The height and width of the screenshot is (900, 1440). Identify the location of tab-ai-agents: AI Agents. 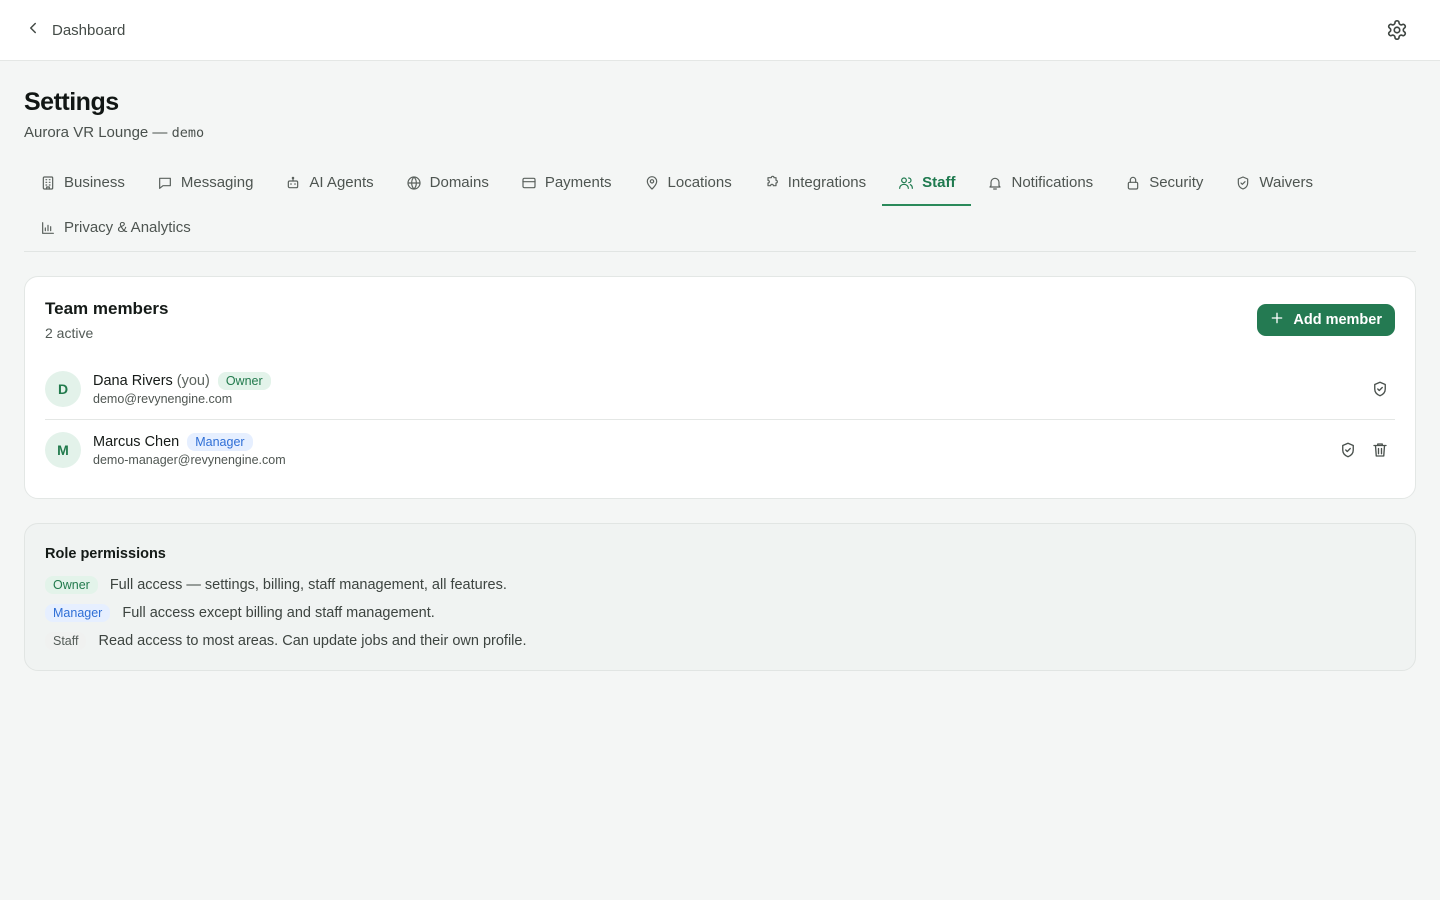
(329, 183).